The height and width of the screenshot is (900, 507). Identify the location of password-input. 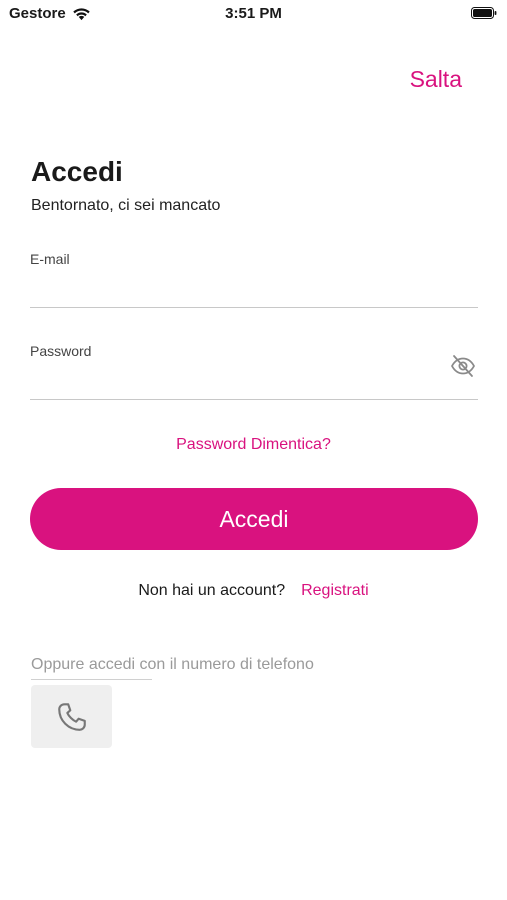
(230, 383).